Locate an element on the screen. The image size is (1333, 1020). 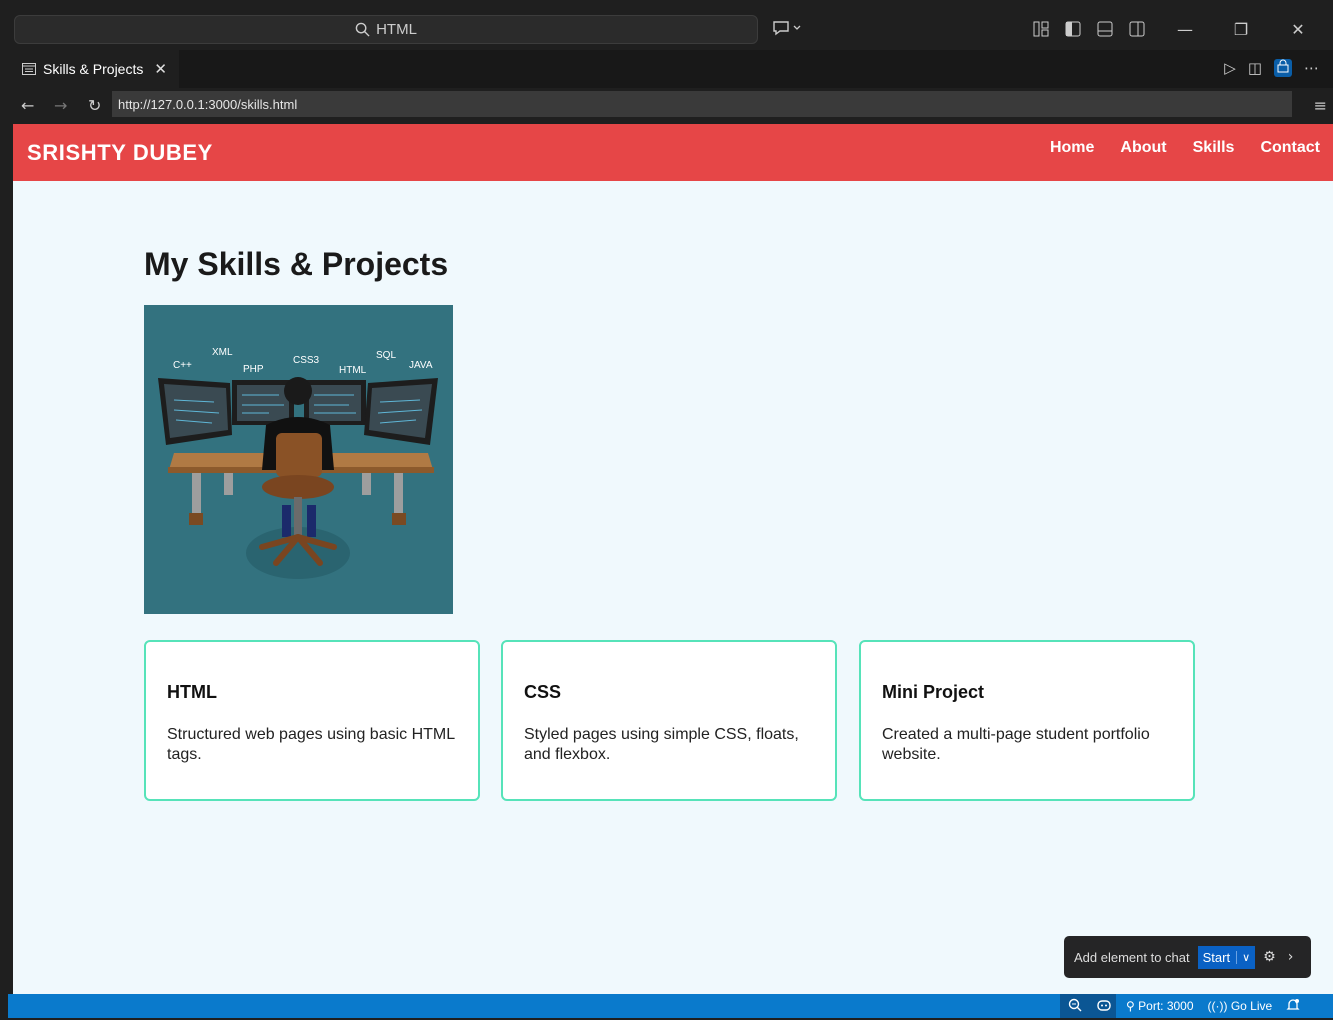
close-window-icon: ✕ is located at coordinates (1298, 29).